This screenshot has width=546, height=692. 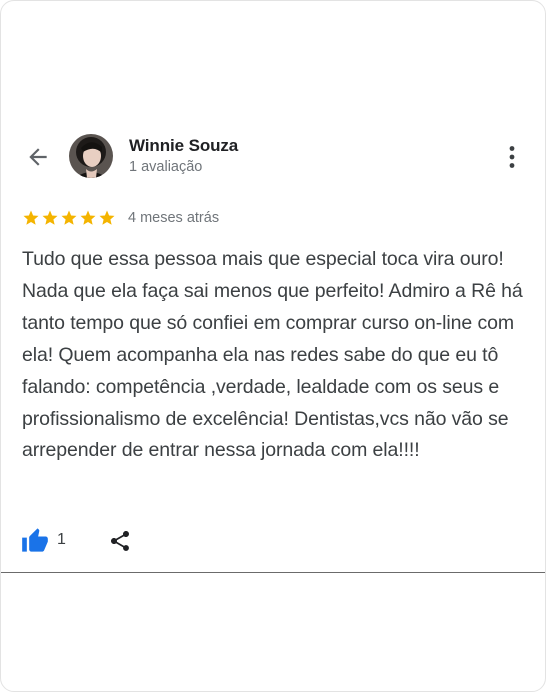 I want to click on like-button: 1, so click(x=43, y=540).